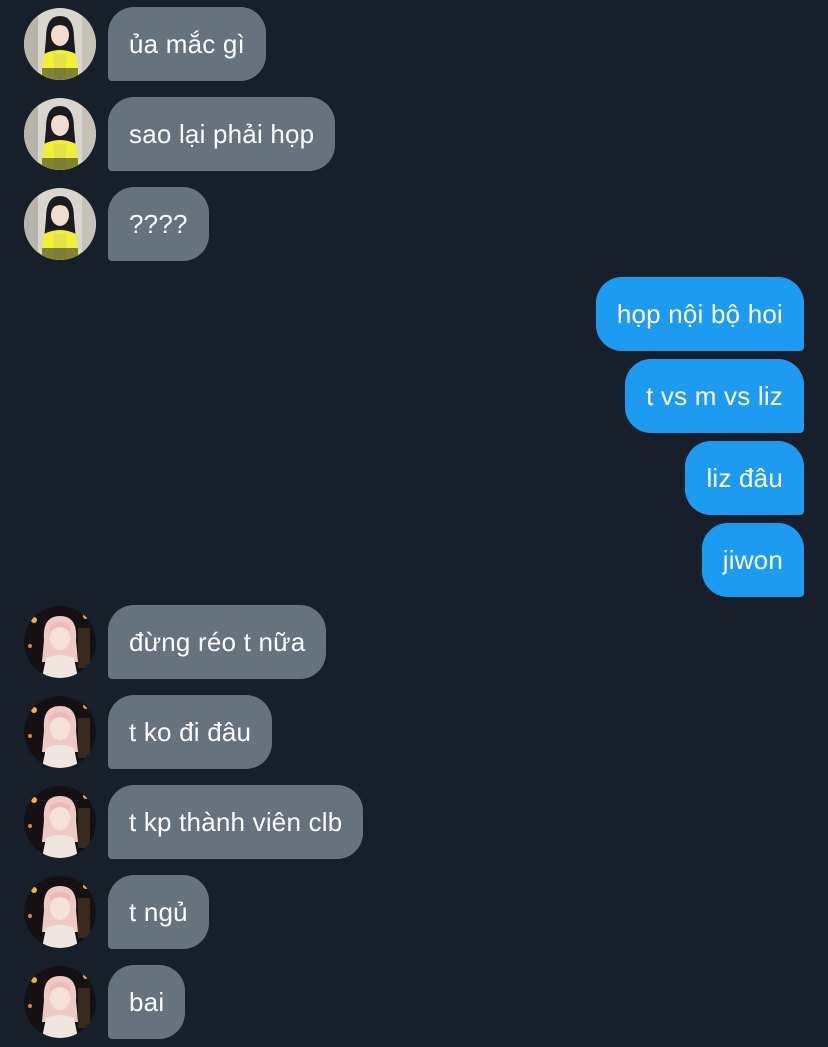 This screenshot has width=828, height=1047. What do you see at coordinates (414, 224) in the screenshot?
I see `message-row: ????` at bounding box center [414, 224].